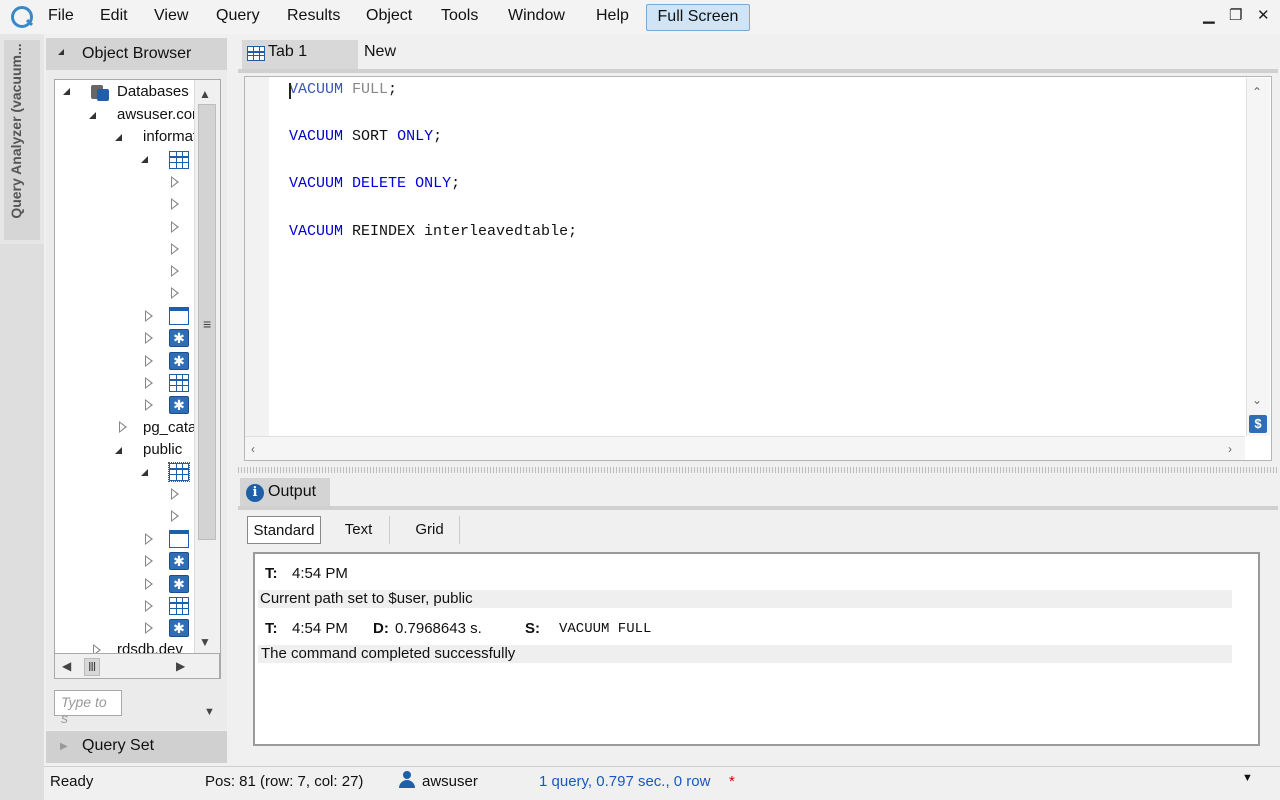 This screenshot has width=1280, height=800. Describe the element at coordinates (389, 17) in the screenshot. I see `menu-object: Object` at that location.